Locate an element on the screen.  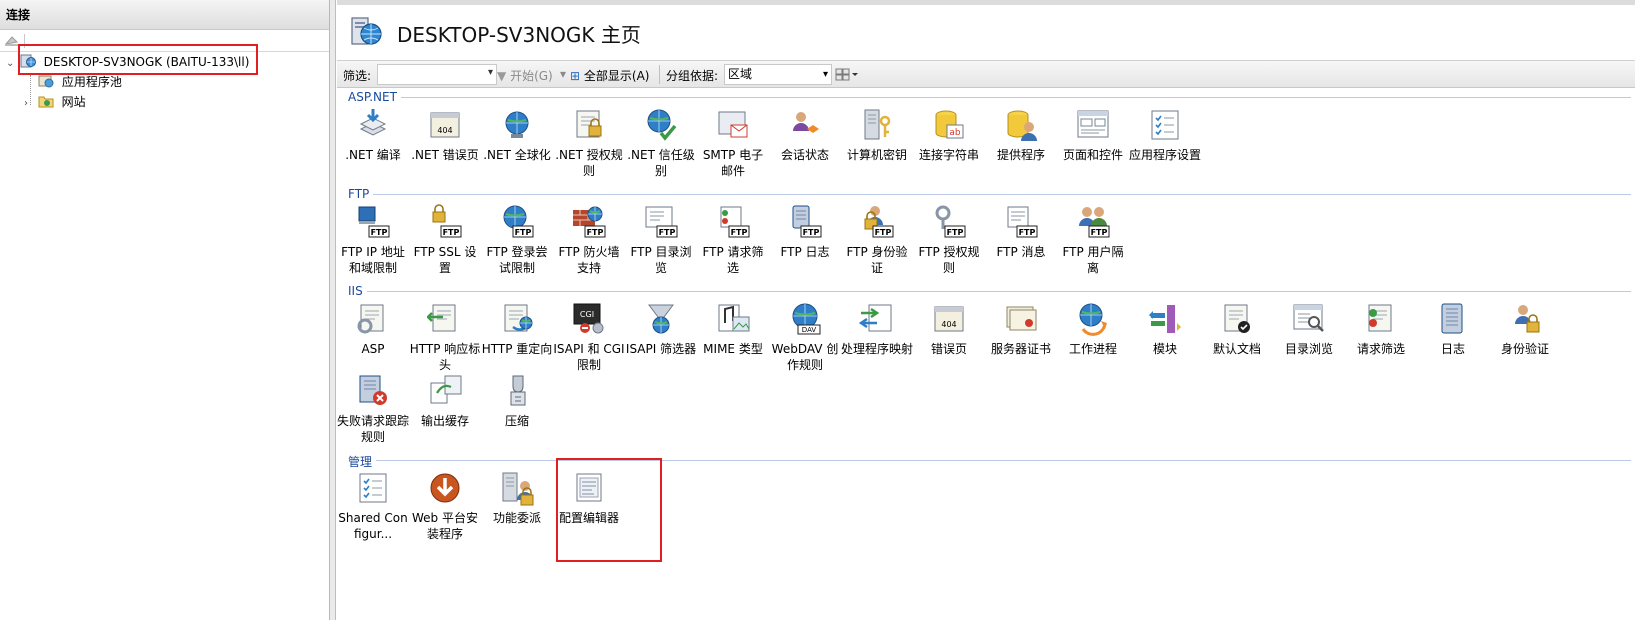
feature-label: Web 平台安装程序 is located at coordinates (445, 526).